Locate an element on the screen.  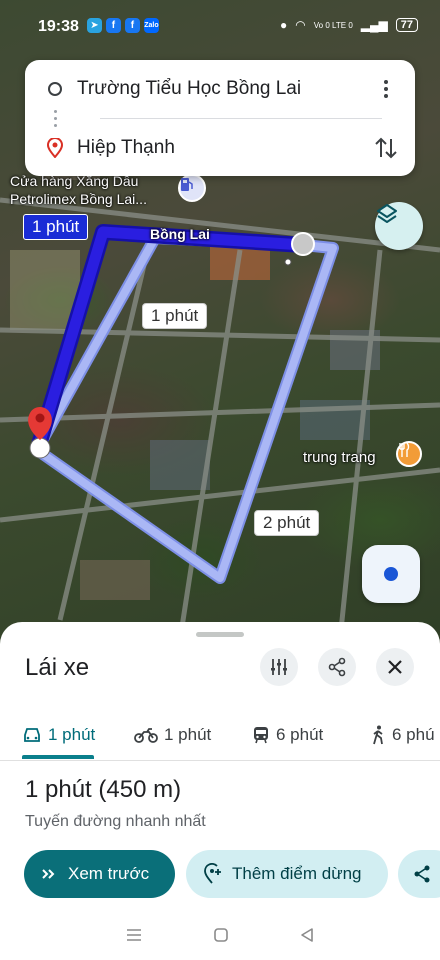
motorbike-icon is located at coordinates (146, 735).